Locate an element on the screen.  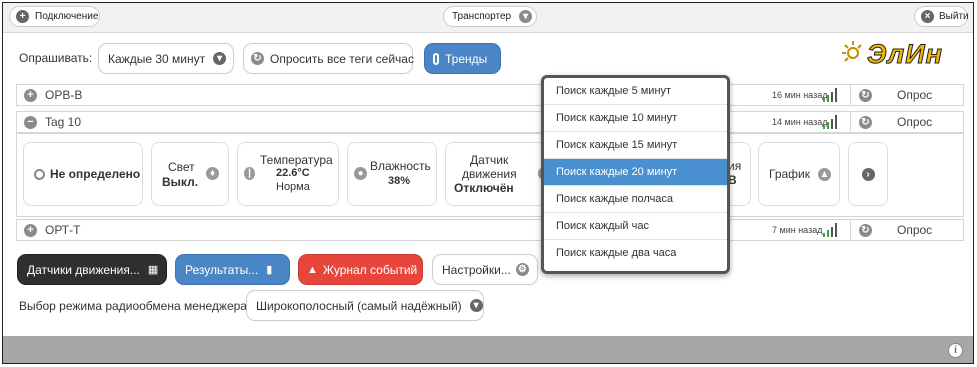
dropdown-option: Поиск каждые 5 минут is located at coordinates (635, 91).